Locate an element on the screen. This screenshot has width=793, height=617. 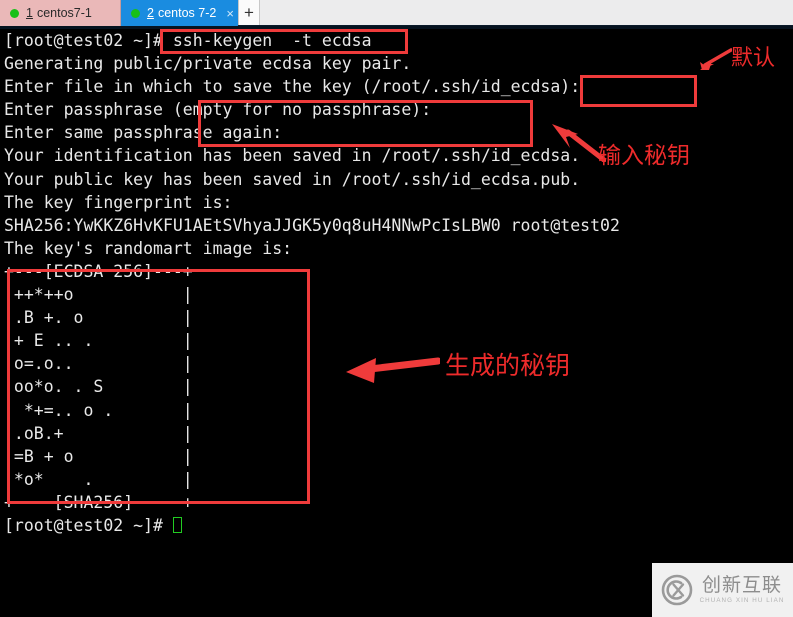
terminal-line: |=B + o | is located at coordinates (98, 456).